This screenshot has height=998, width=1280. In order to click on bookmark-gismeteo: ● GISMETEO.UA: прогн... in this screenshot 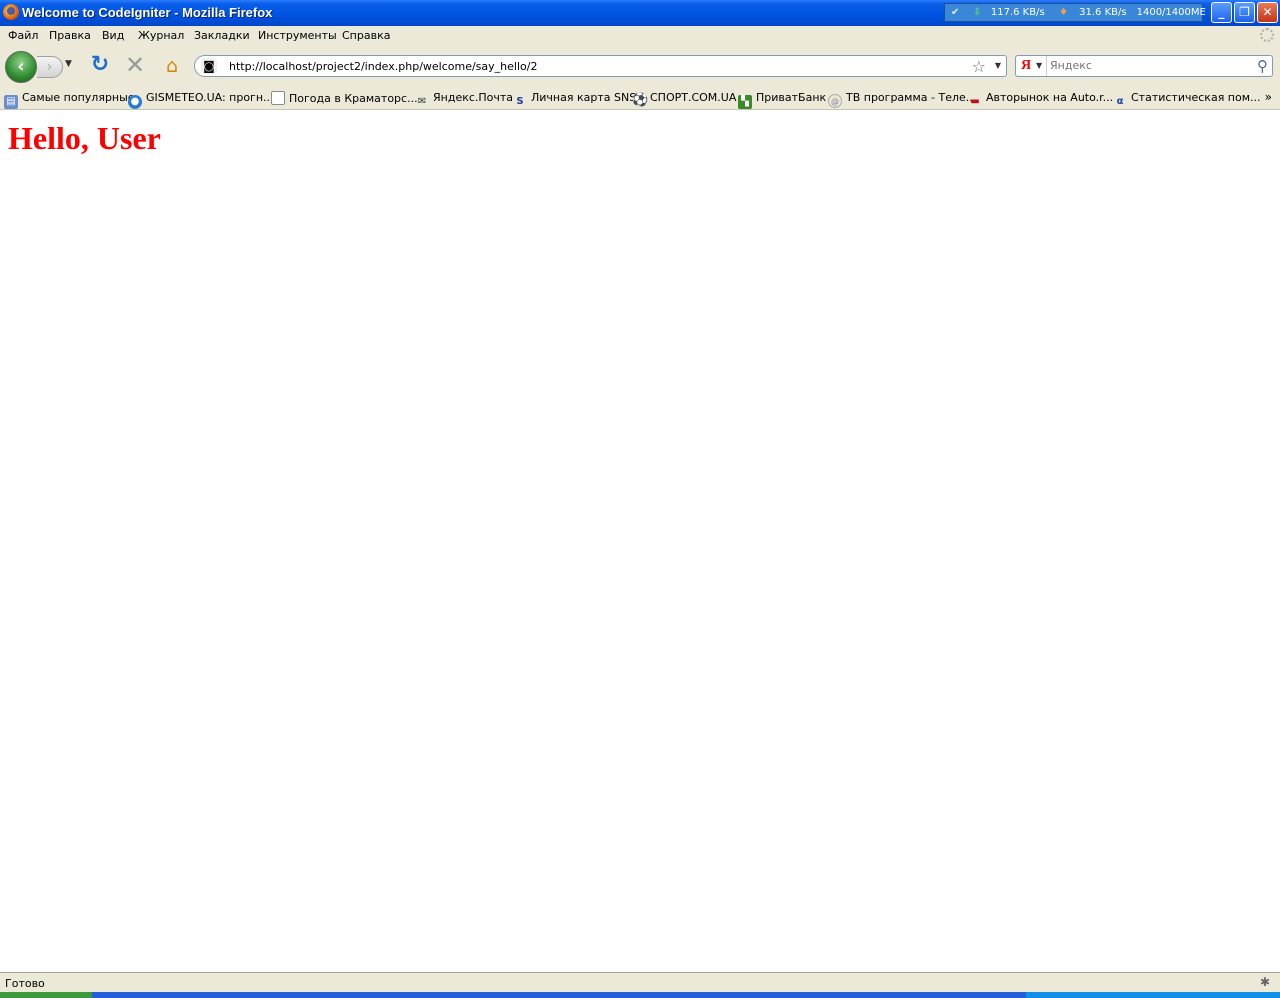, I will do `click(201, 100)`.